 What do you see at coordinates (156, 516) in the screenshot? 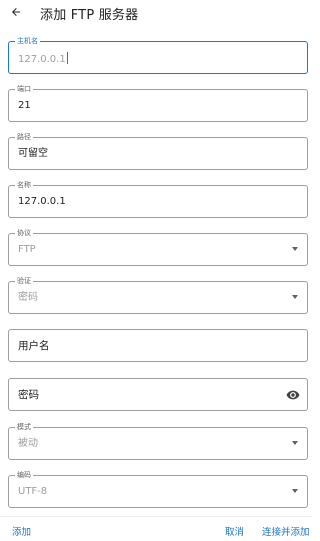
I see `footer-divider` at bounding box center [156, 516].